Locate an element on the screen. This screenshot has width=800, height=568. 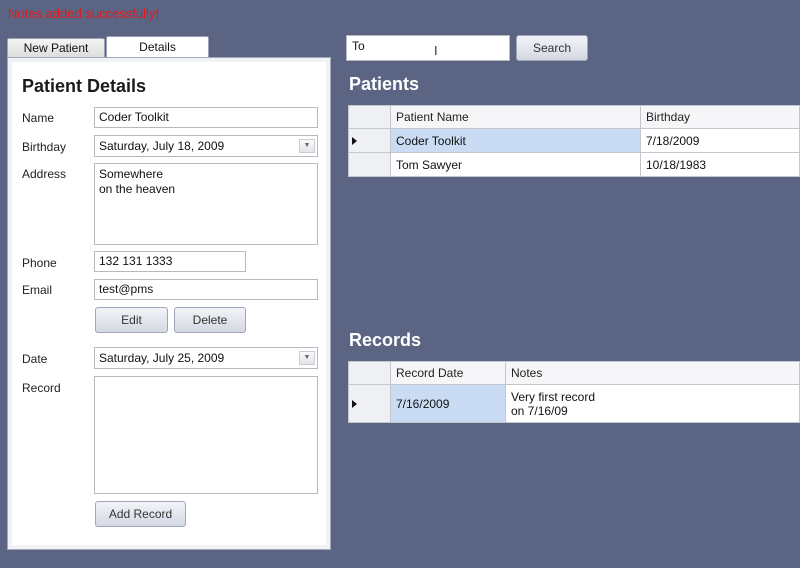
record-field is located at coordinates (206, 435).